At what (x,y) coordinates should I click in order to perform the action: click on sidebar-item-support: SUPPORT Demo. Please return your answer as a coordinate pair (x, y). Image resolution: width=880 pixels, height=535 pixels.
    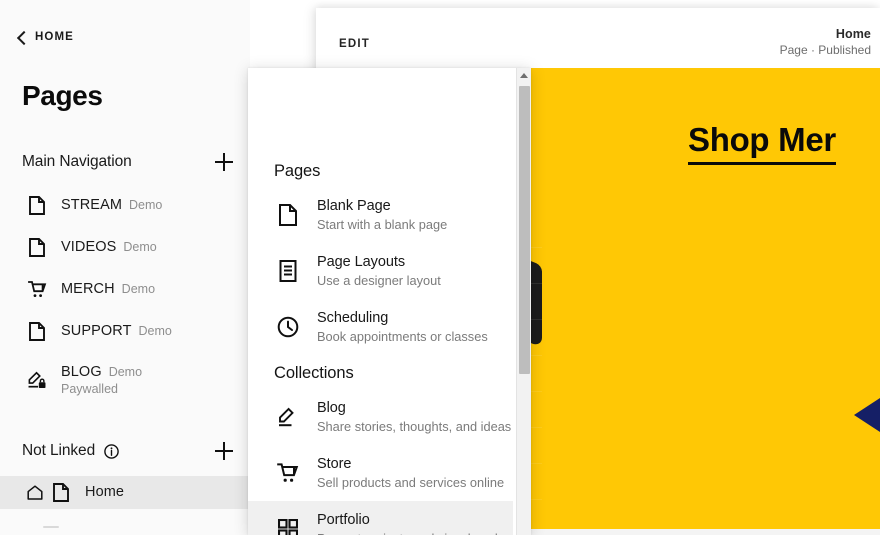
    Looking at the image, I should click on (125, 331).